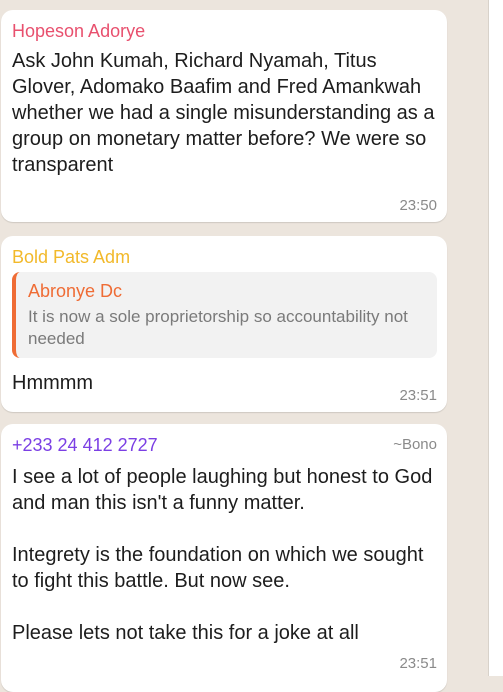  I want to click on sender-name: Bold Pats Adm, so click(224, 257).